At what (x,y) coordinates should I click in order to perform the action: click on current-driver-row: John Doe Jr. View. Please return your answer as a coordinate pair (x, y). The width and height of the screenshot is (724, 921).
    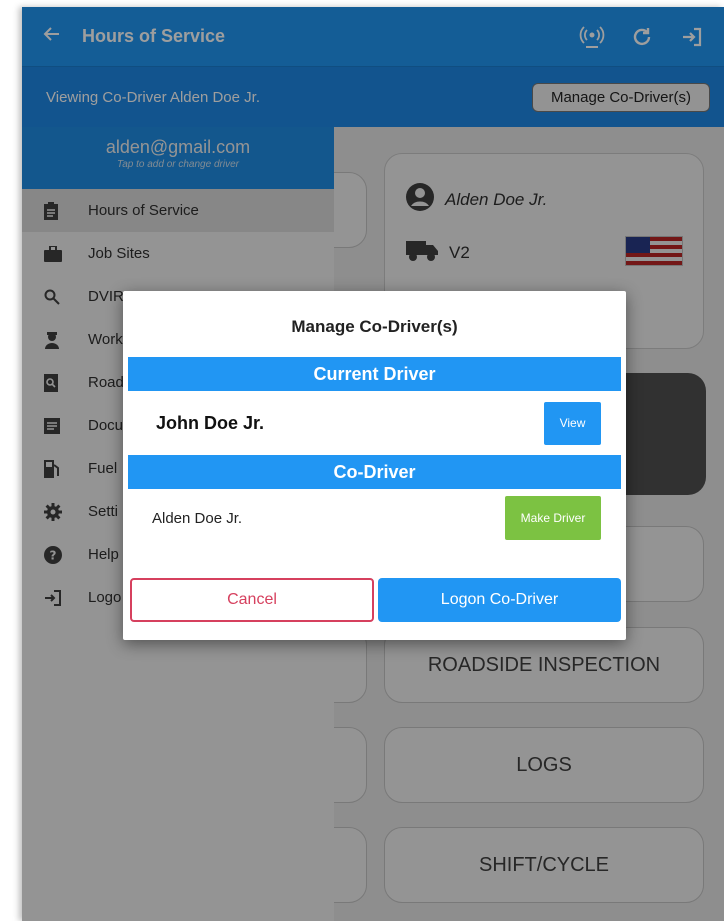
    Looking at the image, I should click on (374, 423).